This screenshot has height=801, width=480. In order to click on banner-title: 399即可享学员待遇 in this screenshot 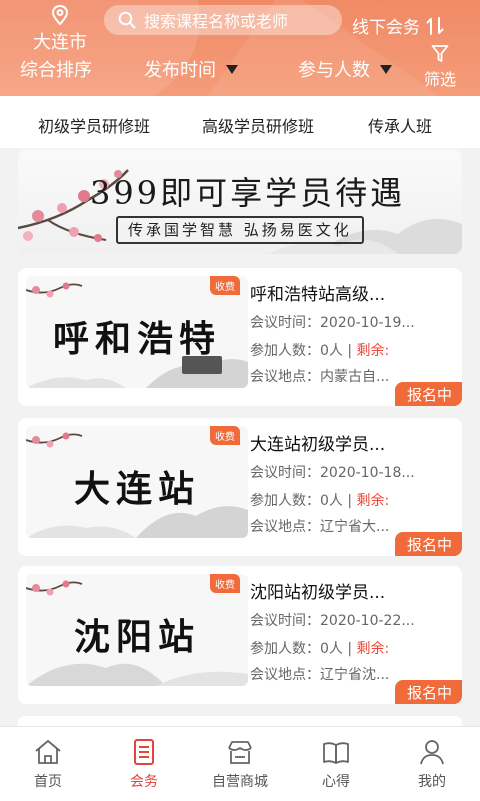, I will do `click(248, 193)`.